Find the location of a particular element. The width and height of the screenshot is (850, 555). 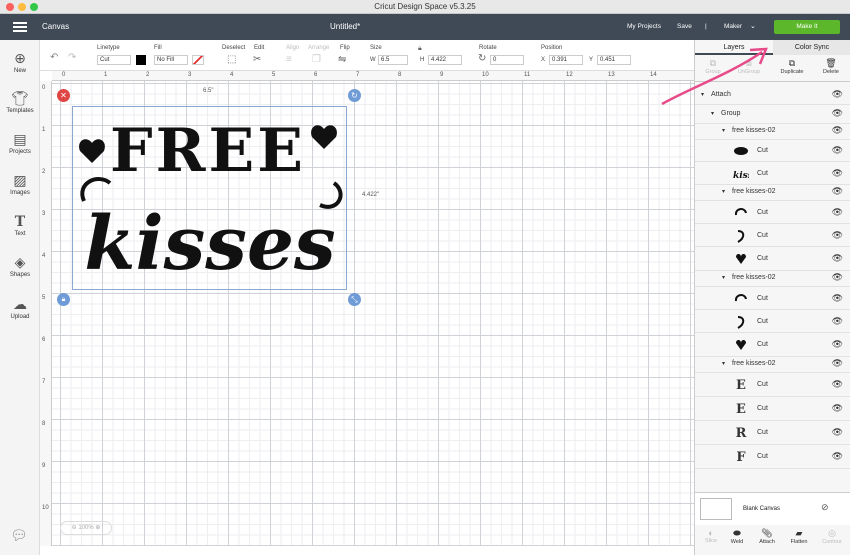

linetype-label: Linetype is located at coordinates (108, 48).